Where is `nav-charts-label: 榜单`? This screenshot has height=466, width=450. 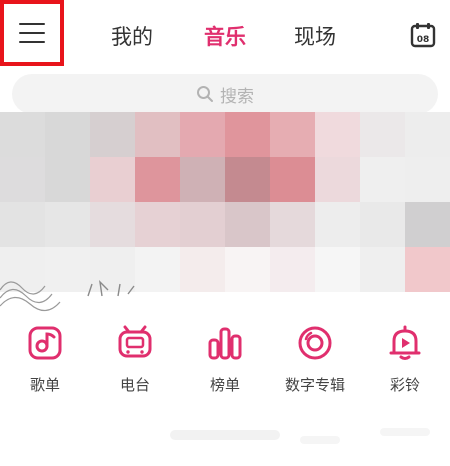 nav-charts-label: 榜单 is located at coordinates (224, 385).